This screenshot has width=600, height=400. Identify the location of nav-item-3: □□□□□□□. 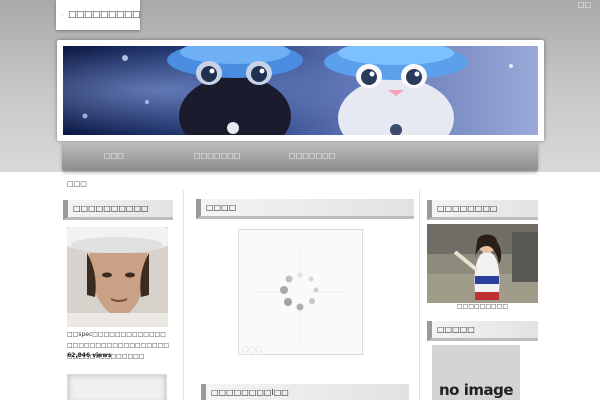
(312, 156).